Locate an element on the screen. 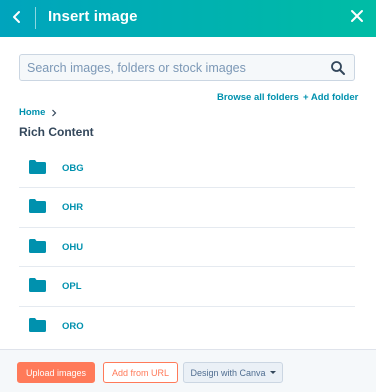 Image resolution: width=376 pixels, height=392 pixels. folder-name: OHR is located at coordinates (73, 208).